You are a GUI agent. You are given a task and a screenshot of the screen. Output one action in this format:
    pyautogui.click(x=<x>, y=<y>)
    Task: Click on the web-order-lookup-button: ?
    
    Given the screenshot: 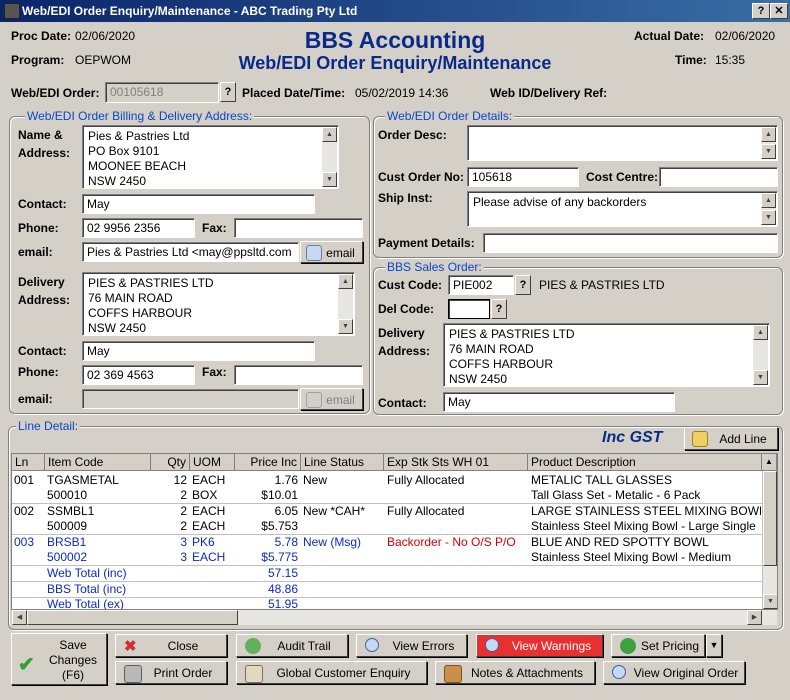 What is the action you would take?
    pyautogui.click(x=228, y=92)
    